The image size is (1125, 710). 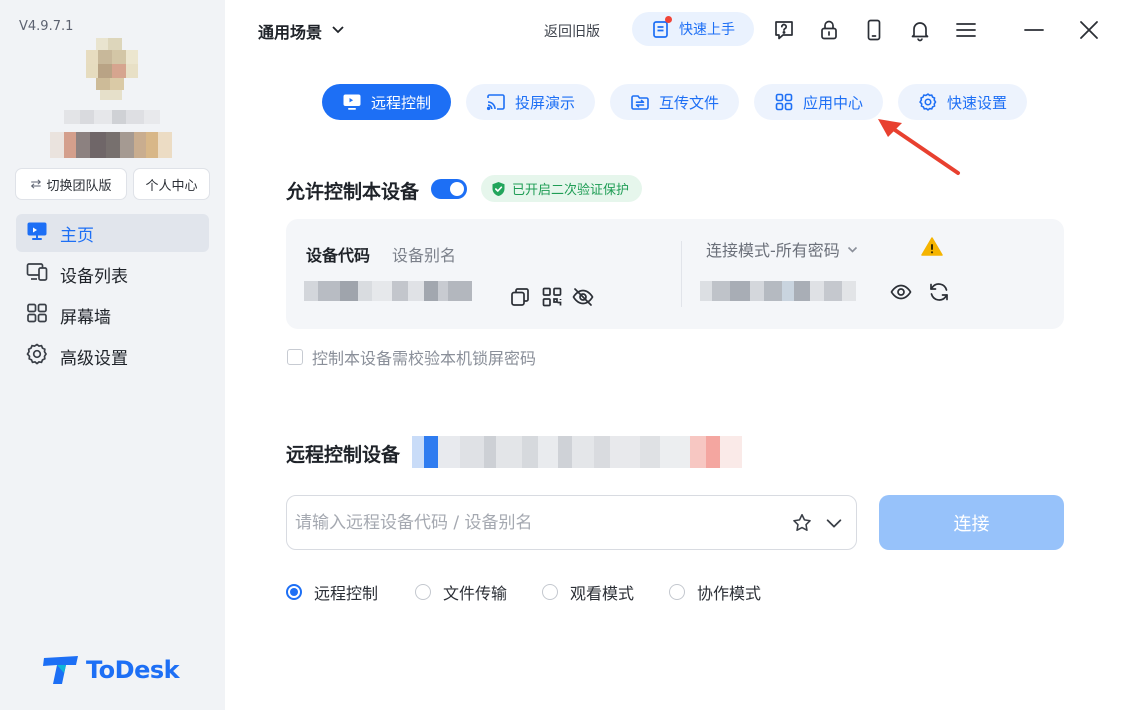 I want to click on nav-item-device-list: 设备列表, so click(x=112, y=274).